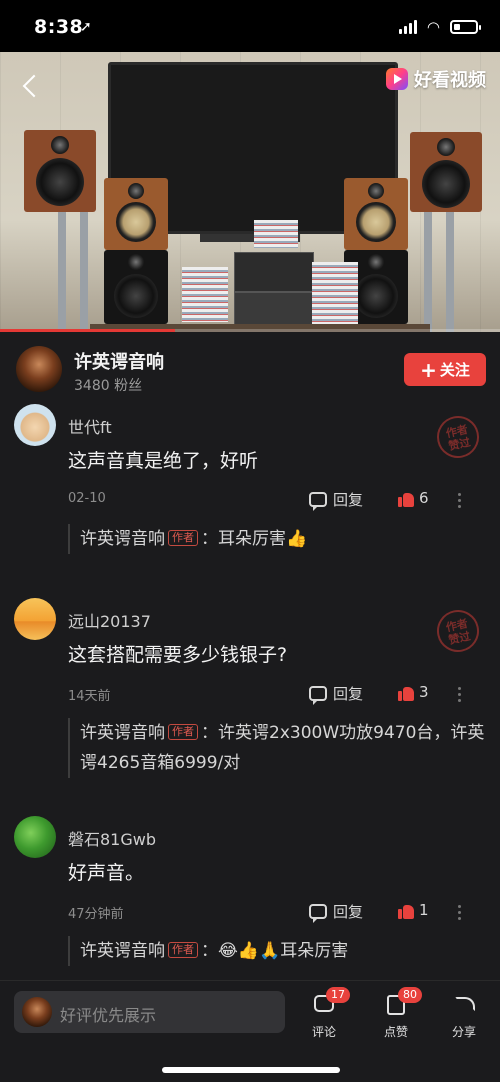 This screenshot has height=1082, width=500. What do you see at coordinates (59, 27) in the screenshot?
I see `status-time: 8:38` at bounding box center [59, 27].